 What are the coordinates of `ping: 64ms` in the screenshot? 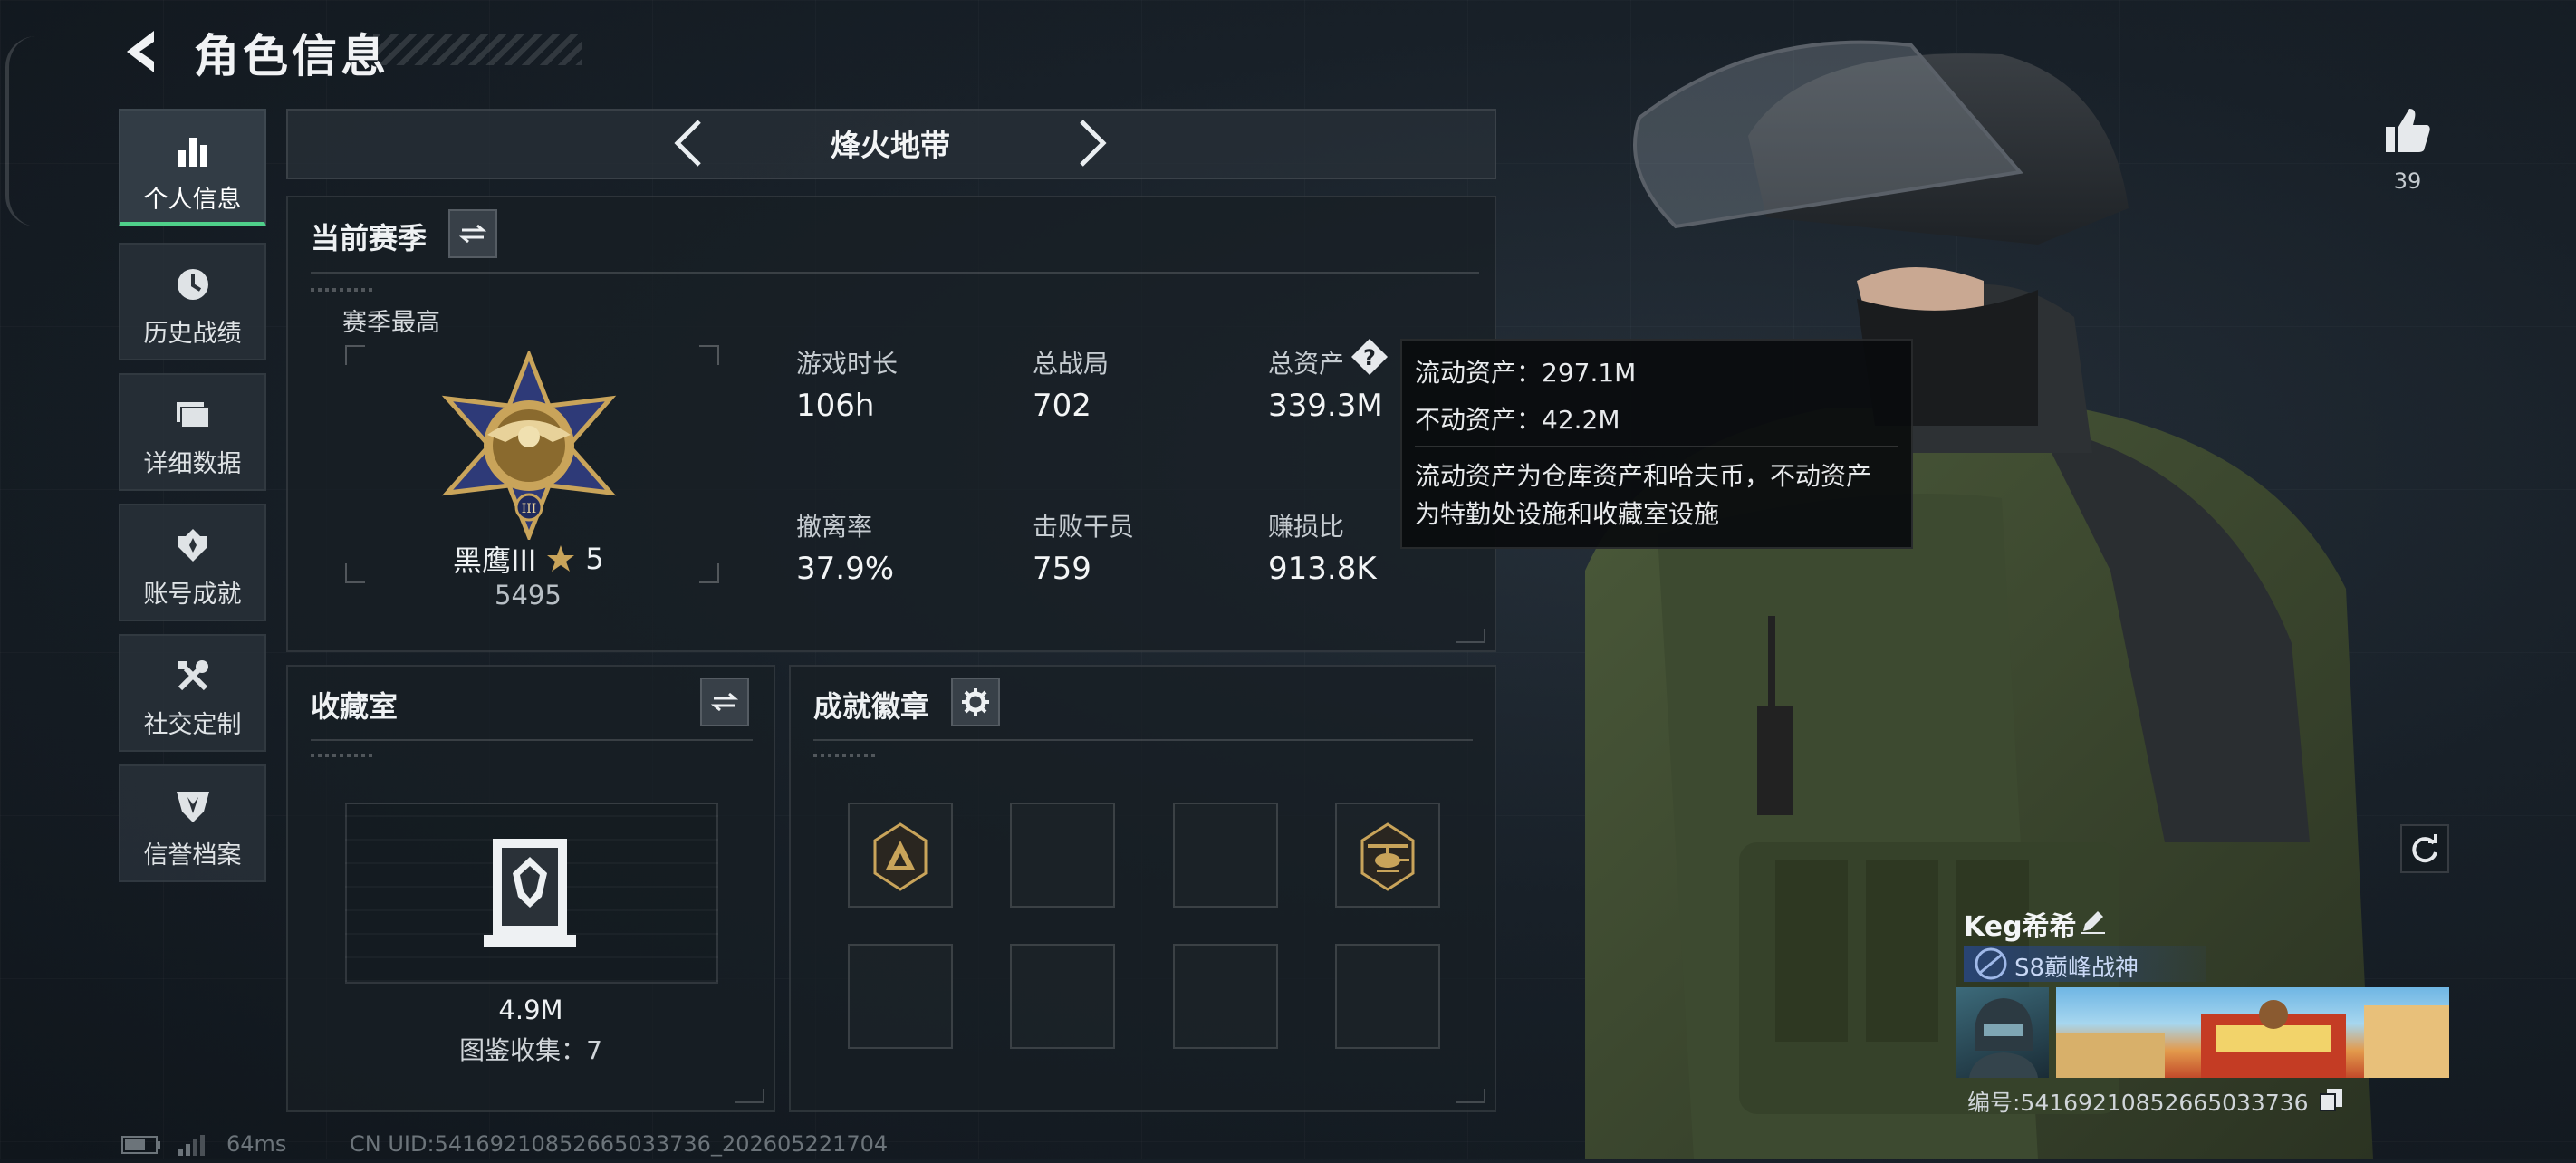 It's located at (256, 1144).